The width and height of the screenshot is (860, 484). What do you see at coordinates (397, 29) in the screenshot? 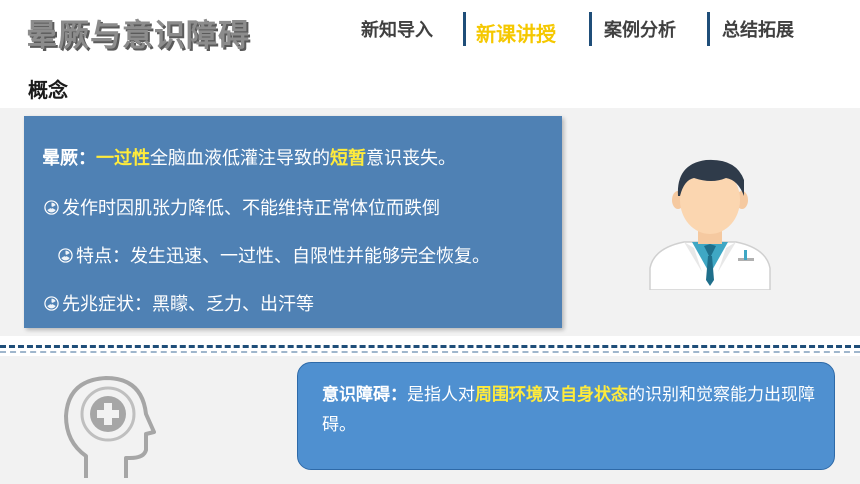
I see `tab-new-knowledge: 新知导入` at bounding box center [397, 29].